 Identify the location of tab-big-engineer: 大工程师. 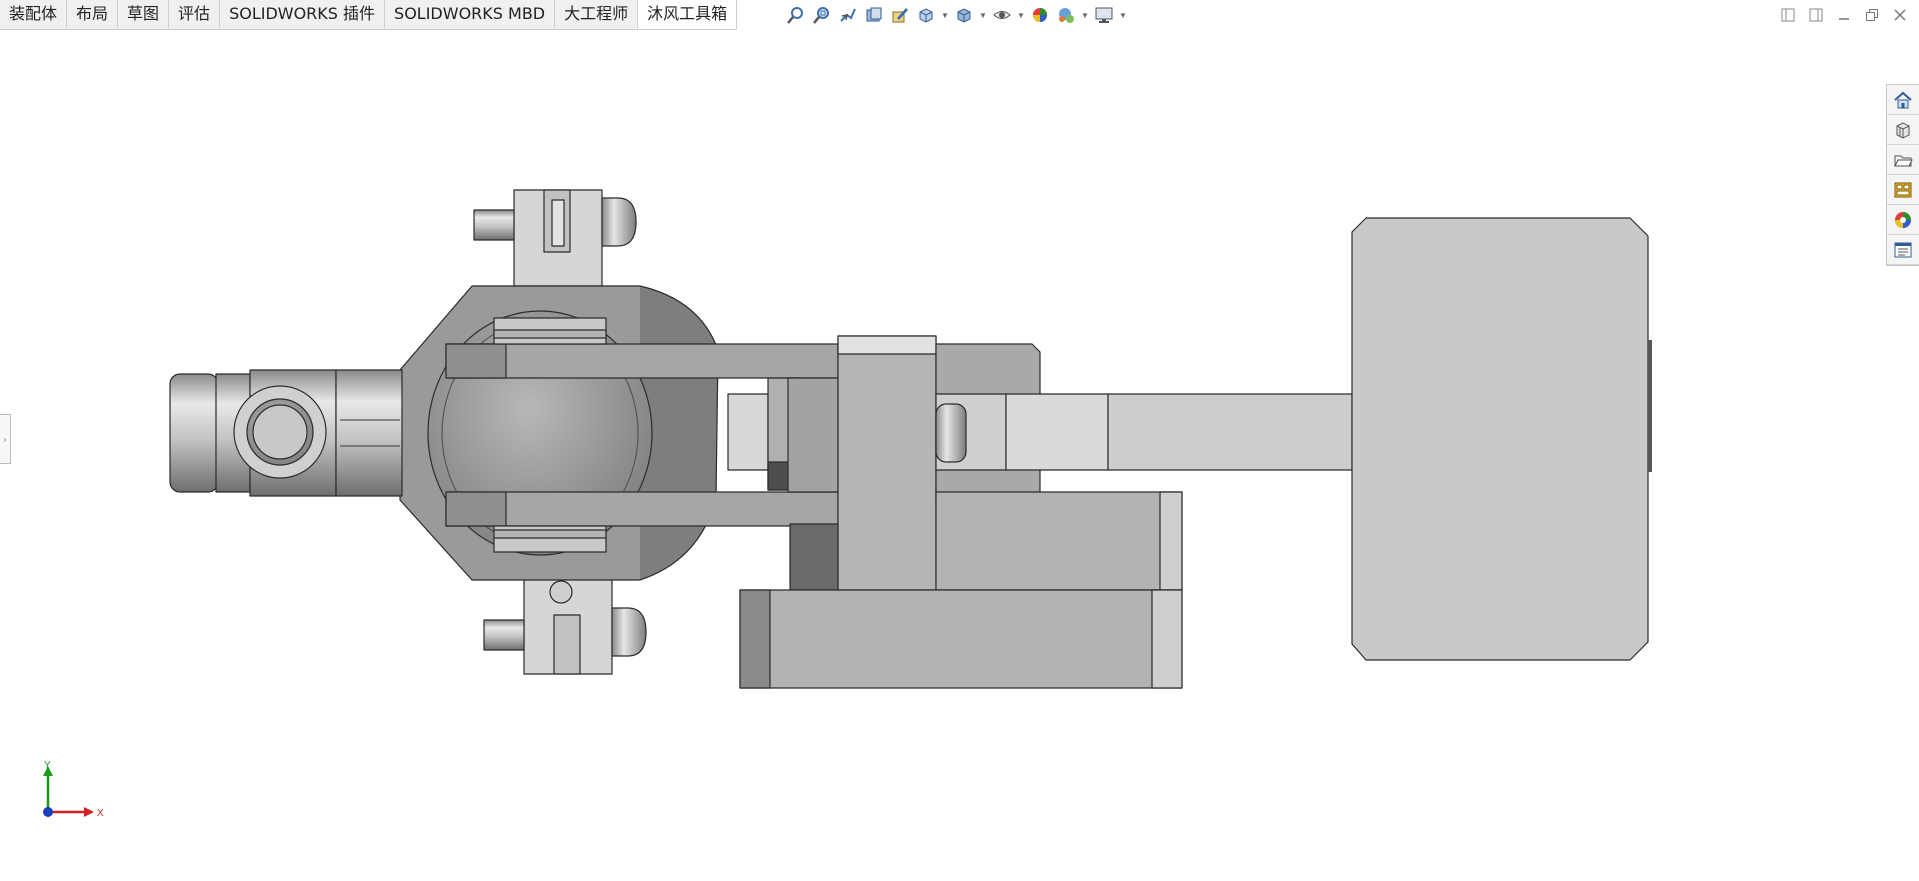
(597, 14).